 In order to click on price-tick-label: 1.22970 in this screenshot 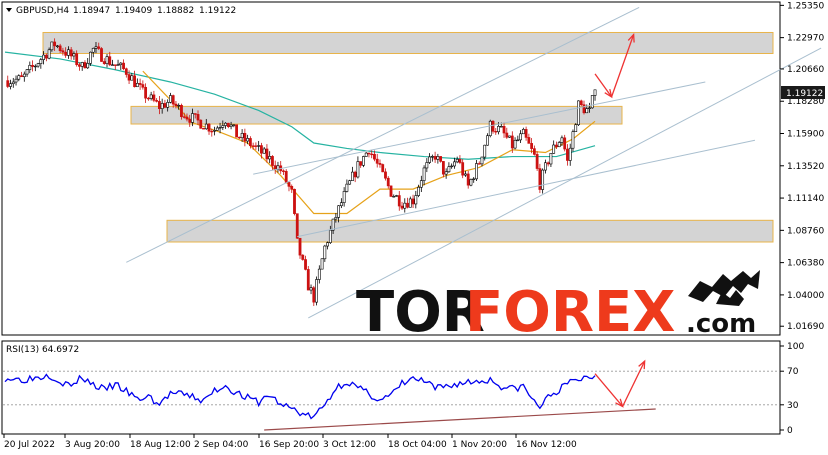, I will do `click(805, 39)`.